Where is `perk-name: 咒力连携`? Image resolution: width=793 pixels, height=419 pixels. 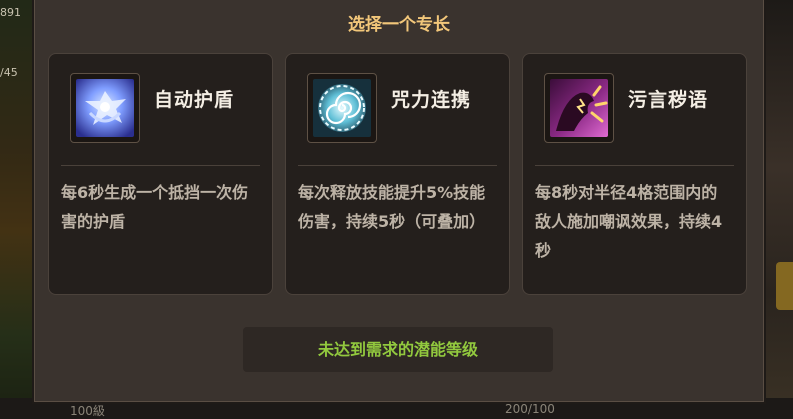 perk-name: 咒力连携 is located at coordinates (431, 100).